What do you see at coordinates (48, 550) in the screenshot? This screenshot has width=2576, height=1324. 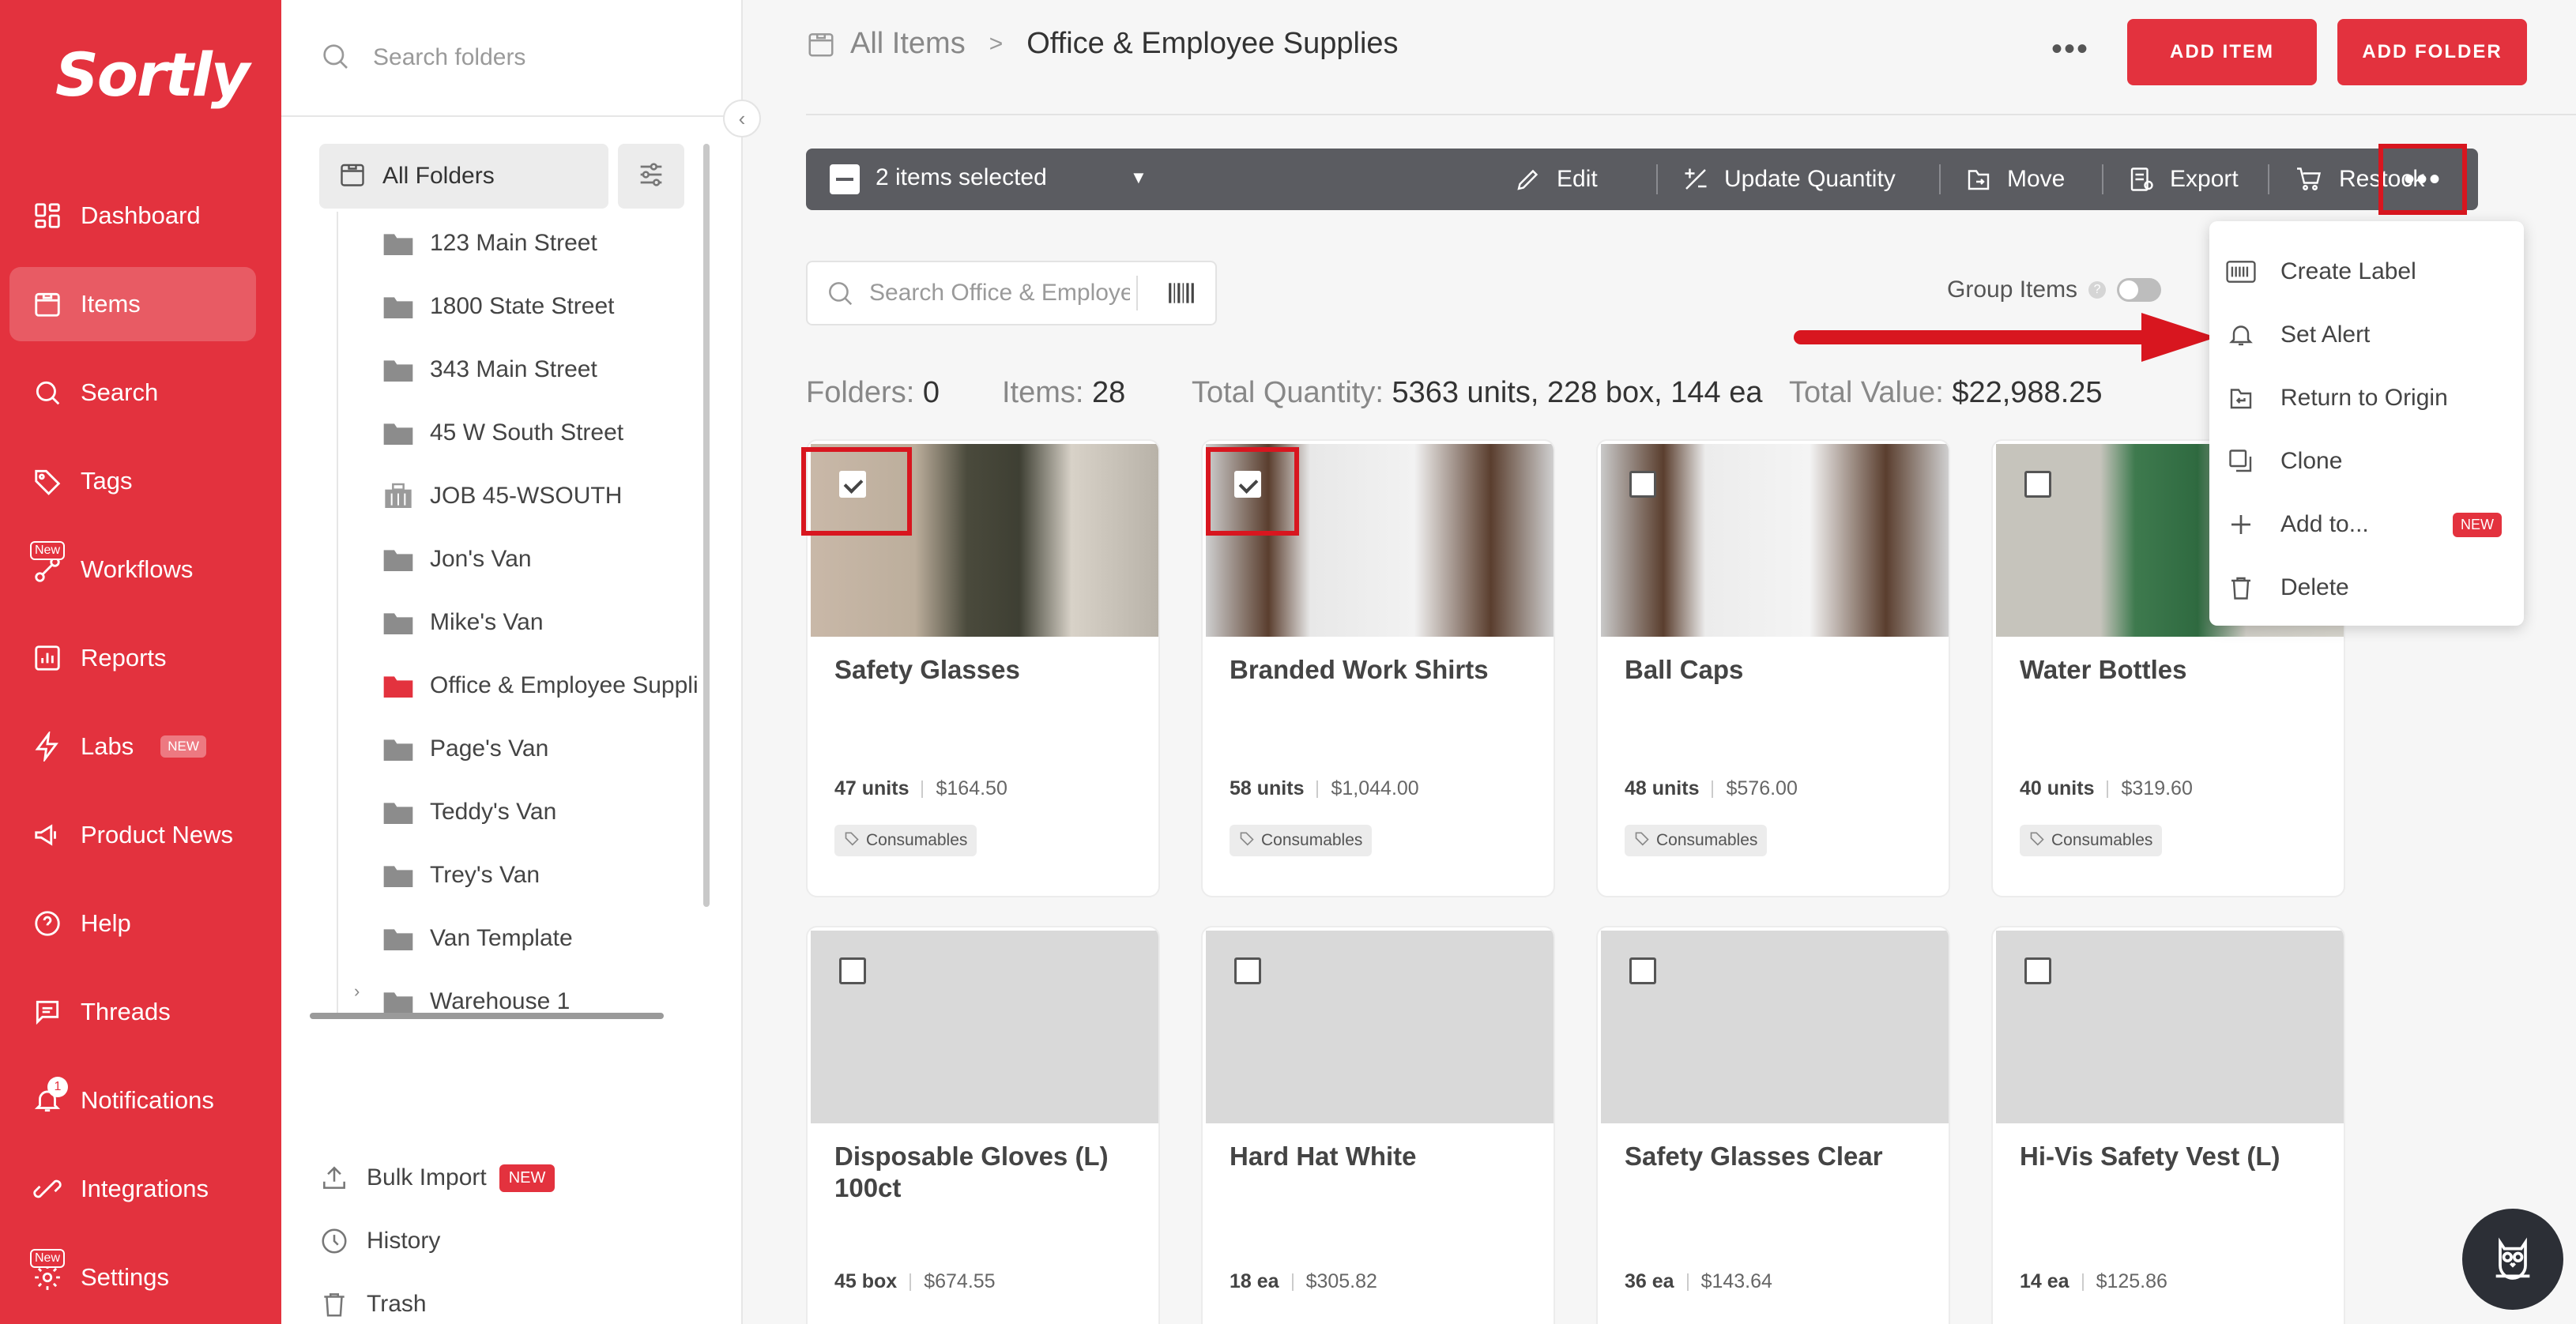 I see `new-badge: New` at bounding box center [48, 550].